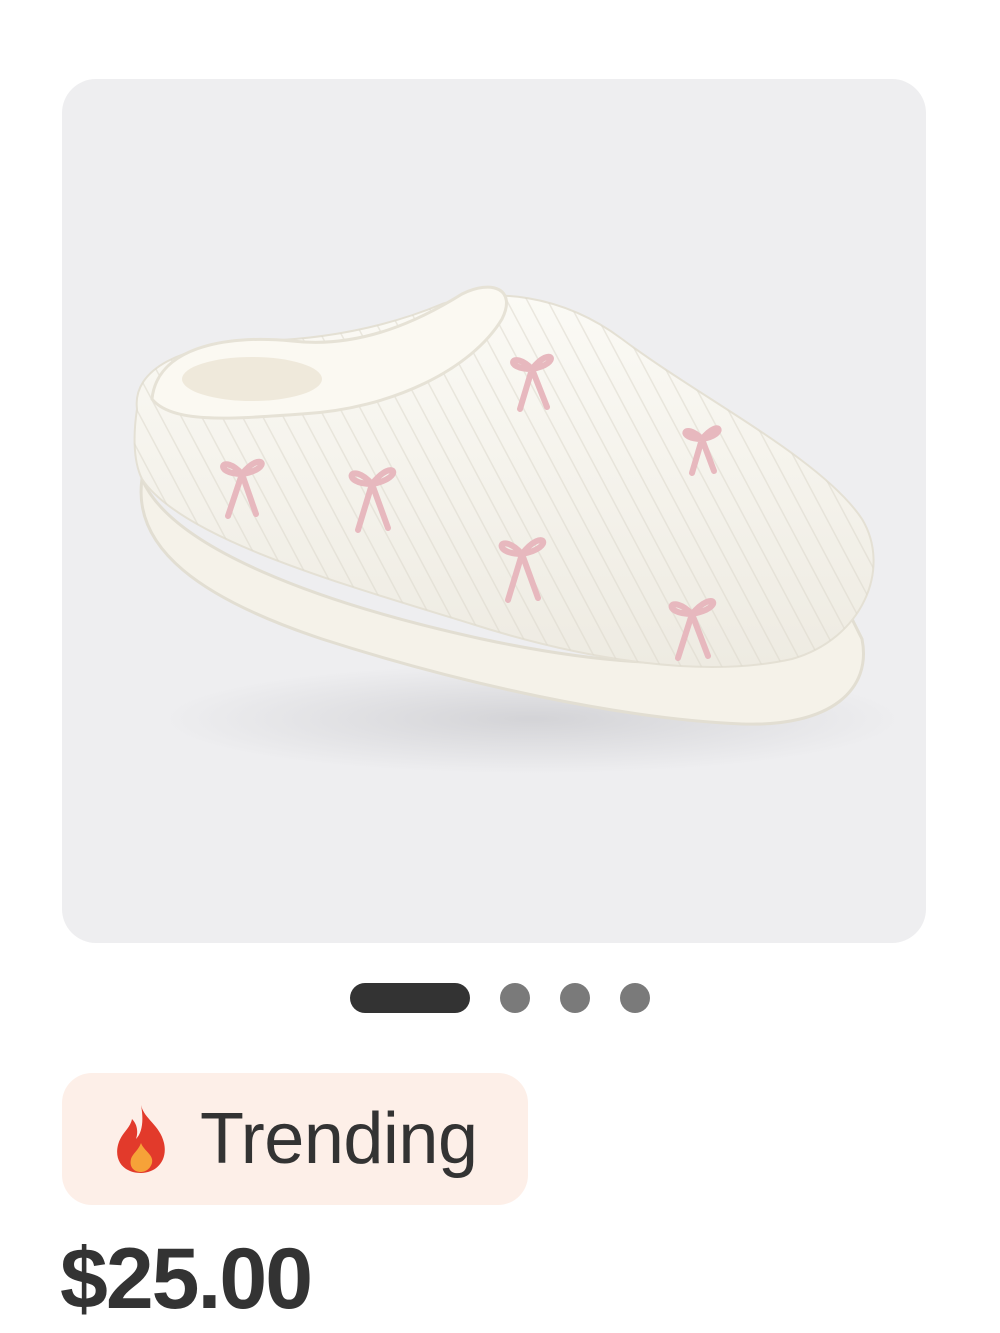  What do you see at coordinates (186, 1279) in the screenshot?
I see `product-price: $25.00` at bounding box center [186, 1279].